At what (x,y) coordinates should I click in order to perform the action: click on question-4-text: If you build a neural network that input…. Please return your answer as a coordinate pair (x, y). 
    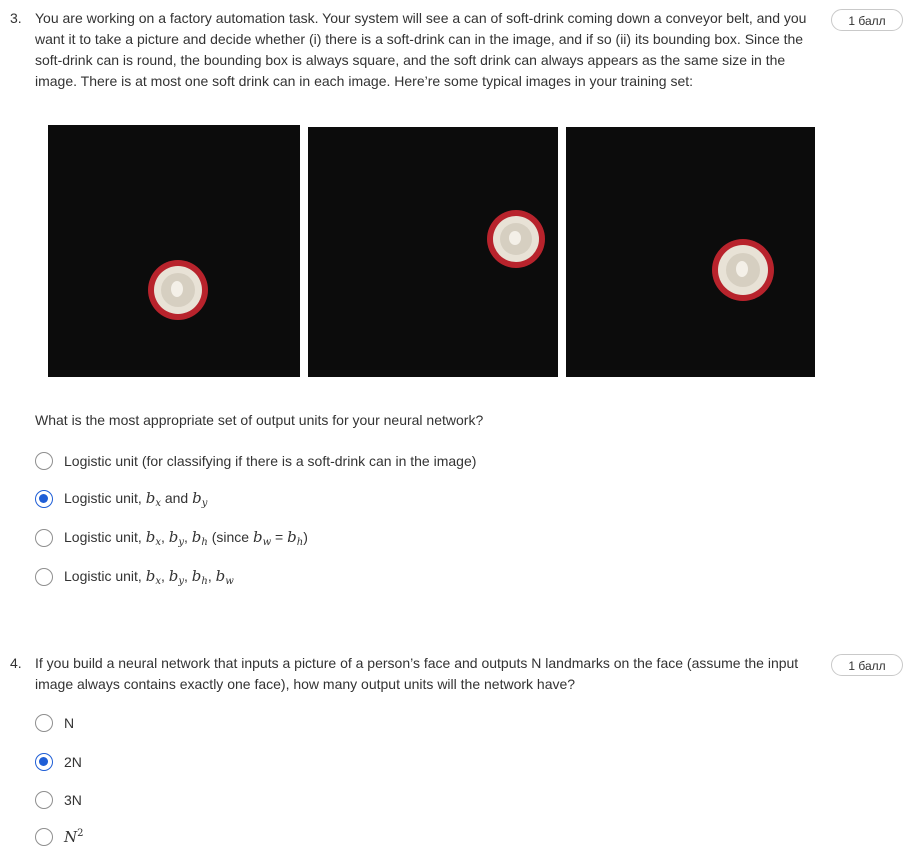
    Looking at the image, I should click on (417, 673).